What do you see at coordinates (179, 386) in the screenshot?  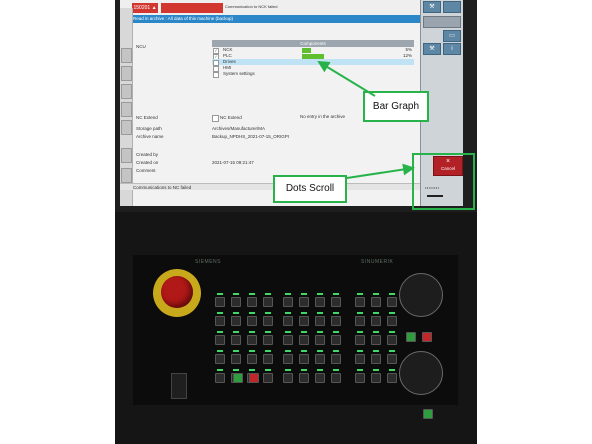 I see `key-switch` at bounding box center [179, 386].